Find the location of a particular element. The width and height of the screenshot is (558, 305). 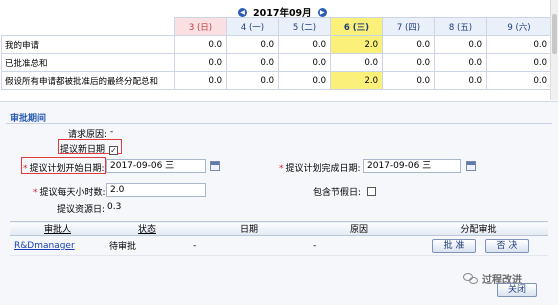

row-label: 已批准总和 is located at coordinates (88, 62).